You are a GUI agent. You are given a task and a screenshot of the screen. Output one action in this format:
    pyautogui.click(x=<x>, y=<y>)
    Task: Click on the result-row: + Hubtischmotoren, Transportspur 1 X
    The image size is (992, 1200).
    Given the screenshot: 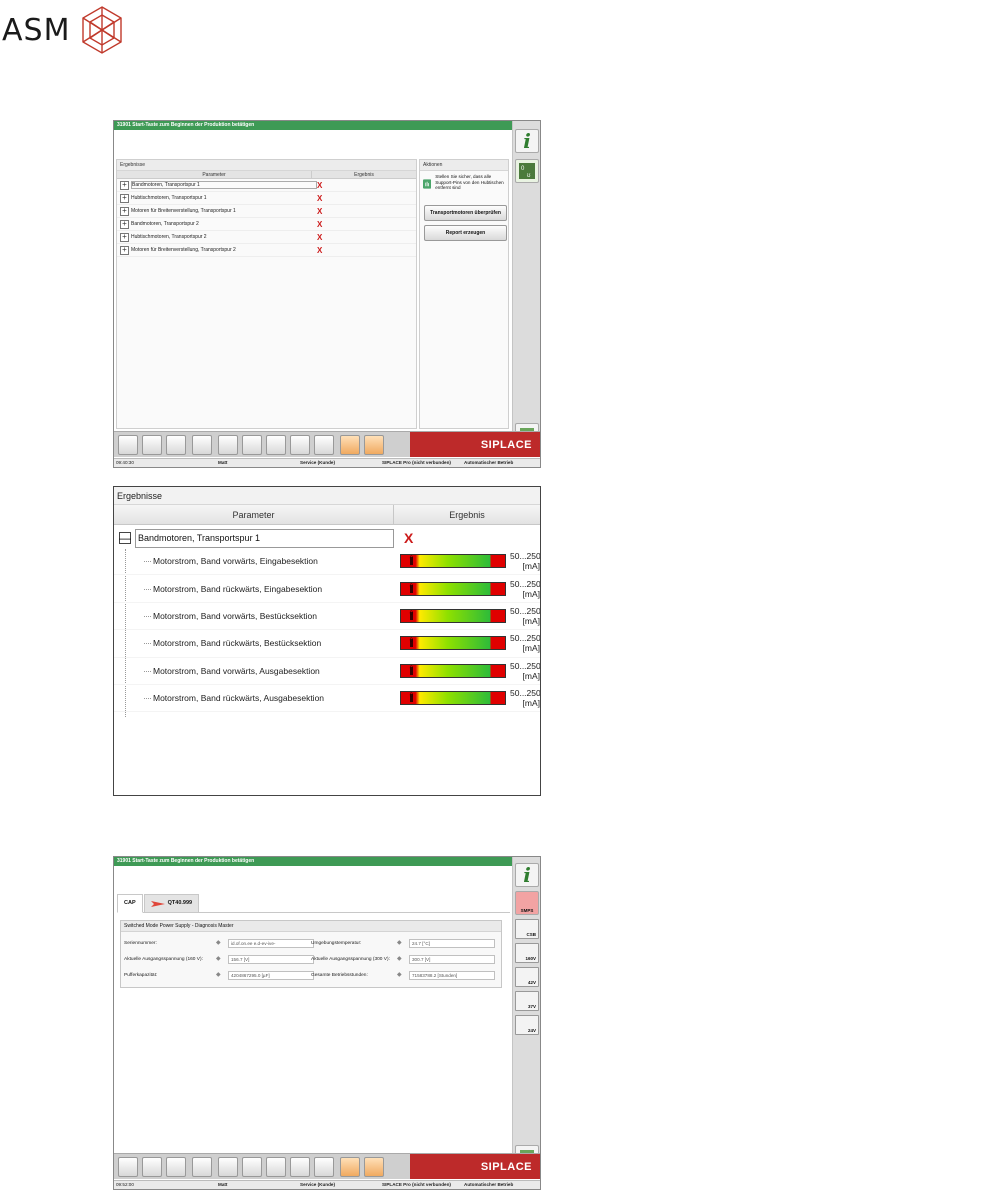 What is the action you would take?
    pyautogui.click(x=266, y=198)
    